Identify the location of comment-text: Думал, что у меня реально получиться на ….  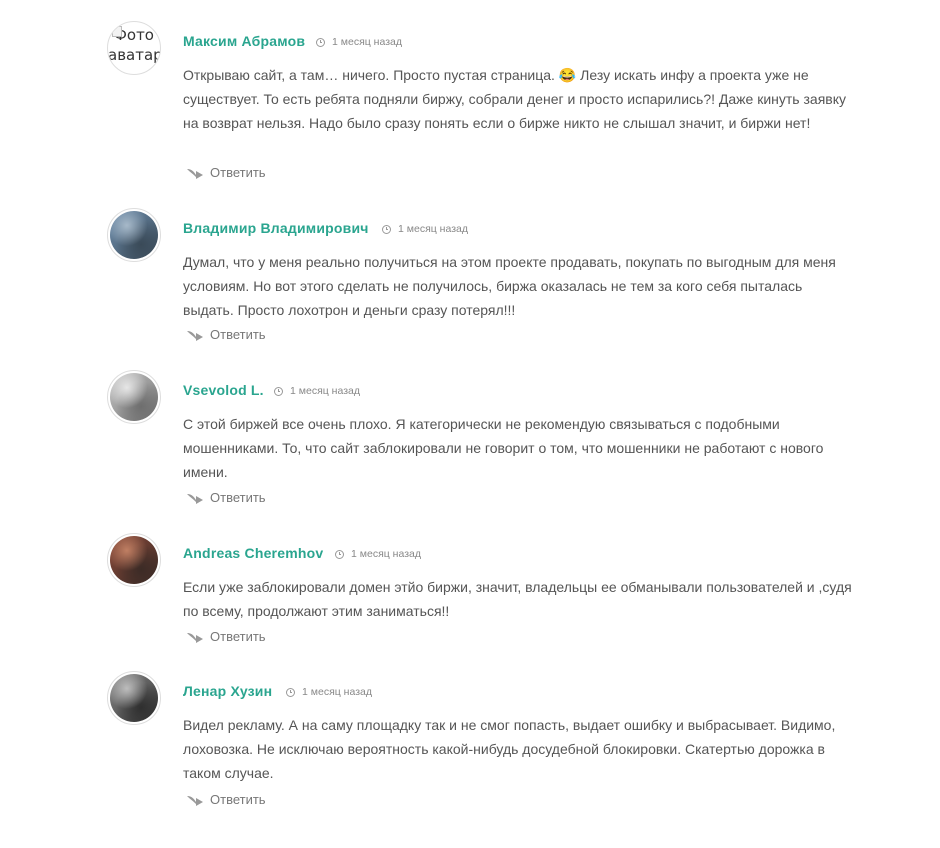
(509, 286).